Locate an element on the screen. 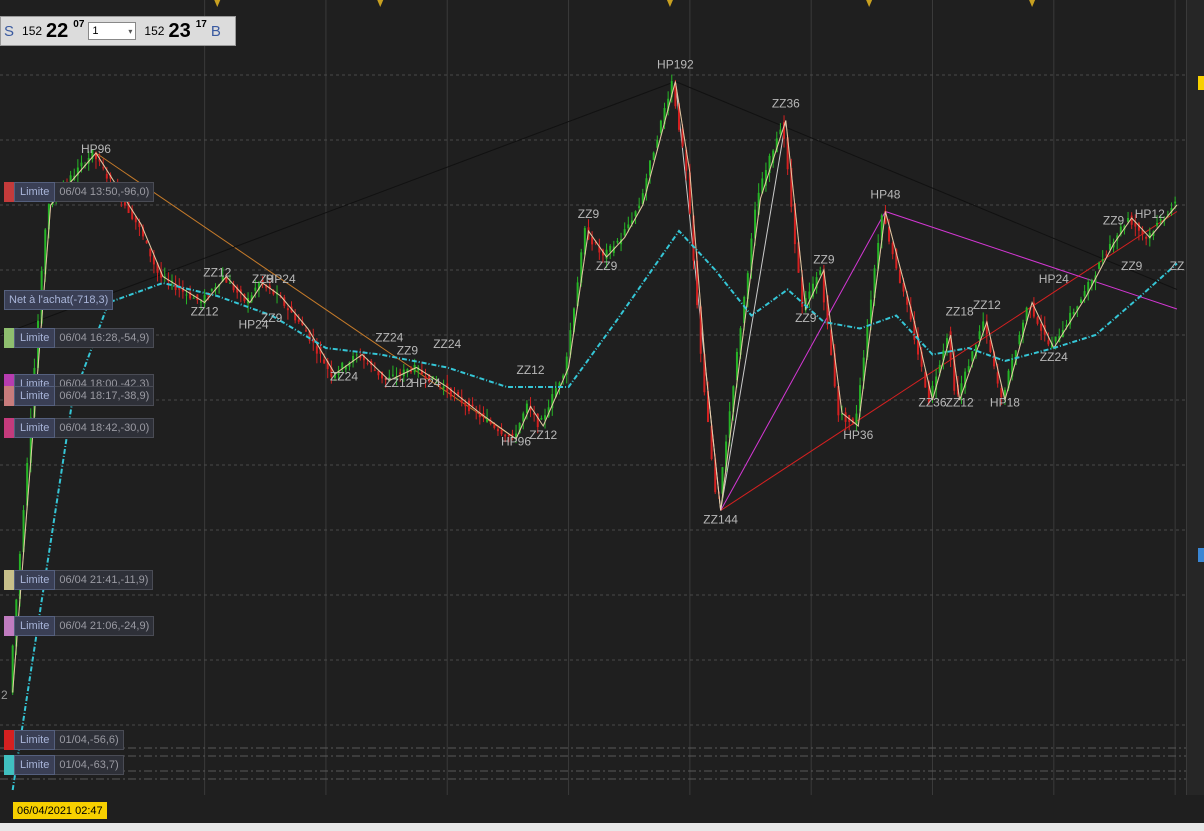 The height and width of the screenshot is (831, 1204). order-row: Limite 06/04 16:28,-54,9) is located at coordinates (79, 338).